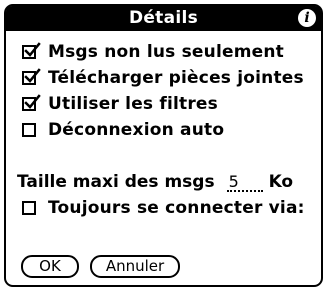 The width and height of the screenshot is (329, 296). What do you see at coordinates (133, 104) in the screenshot?
I see `use-filters-label: Utiliser les filtres` at bounding box center [133, 104].